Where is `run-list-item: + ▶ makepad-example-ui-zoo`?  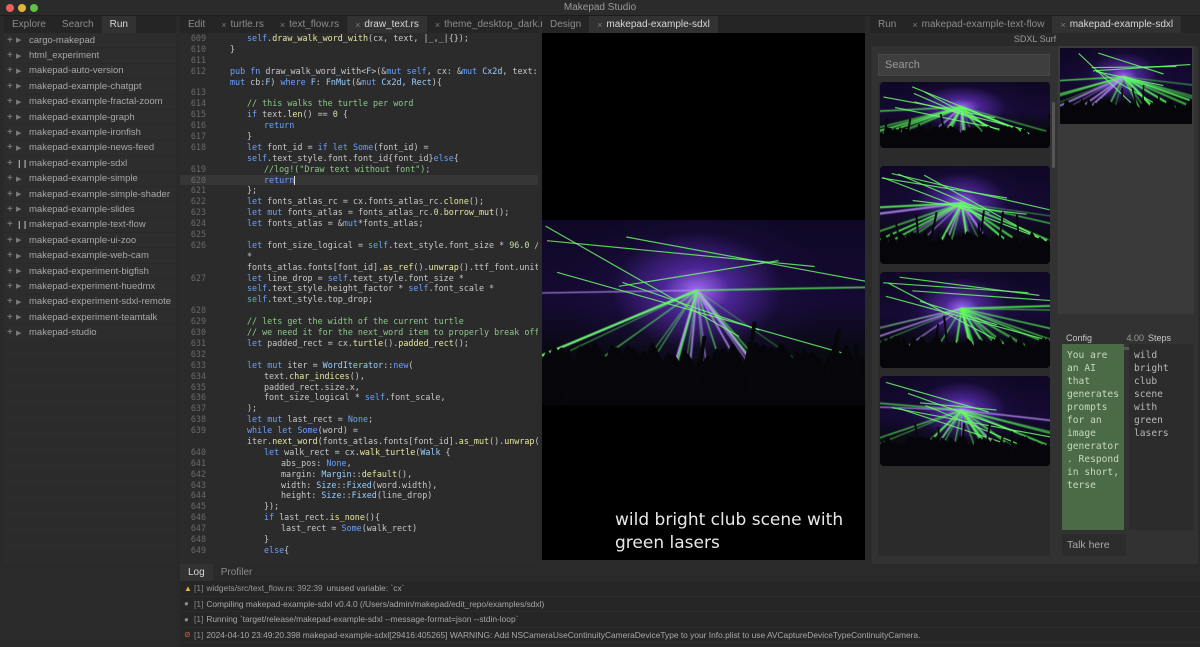
run-list-item: + ▶ makepad-example-ui-zoo is located at coordinates (90, 241).